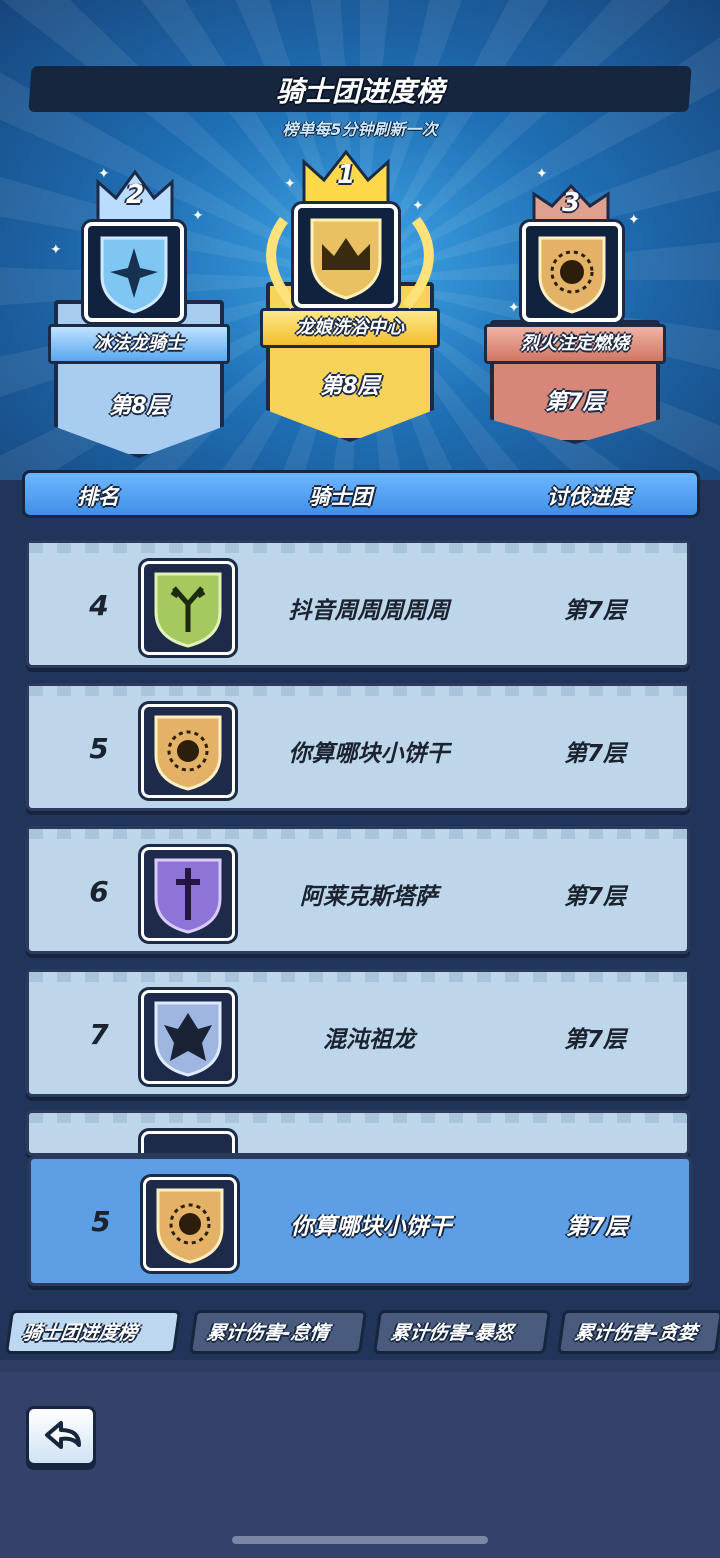  Describe the element at coordinates (139, 344) in the screenshot. I see `podium-name: 冰法龙骑士` at that location.